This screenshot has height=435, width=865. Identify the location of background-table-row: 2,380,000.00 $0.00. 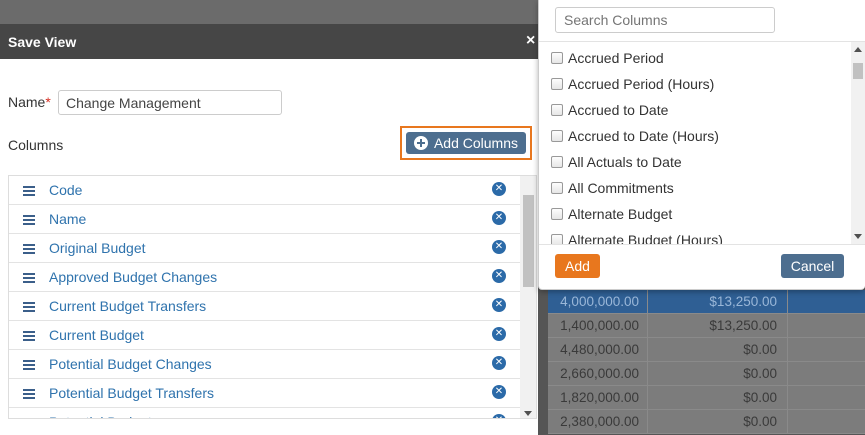
(706, 422).